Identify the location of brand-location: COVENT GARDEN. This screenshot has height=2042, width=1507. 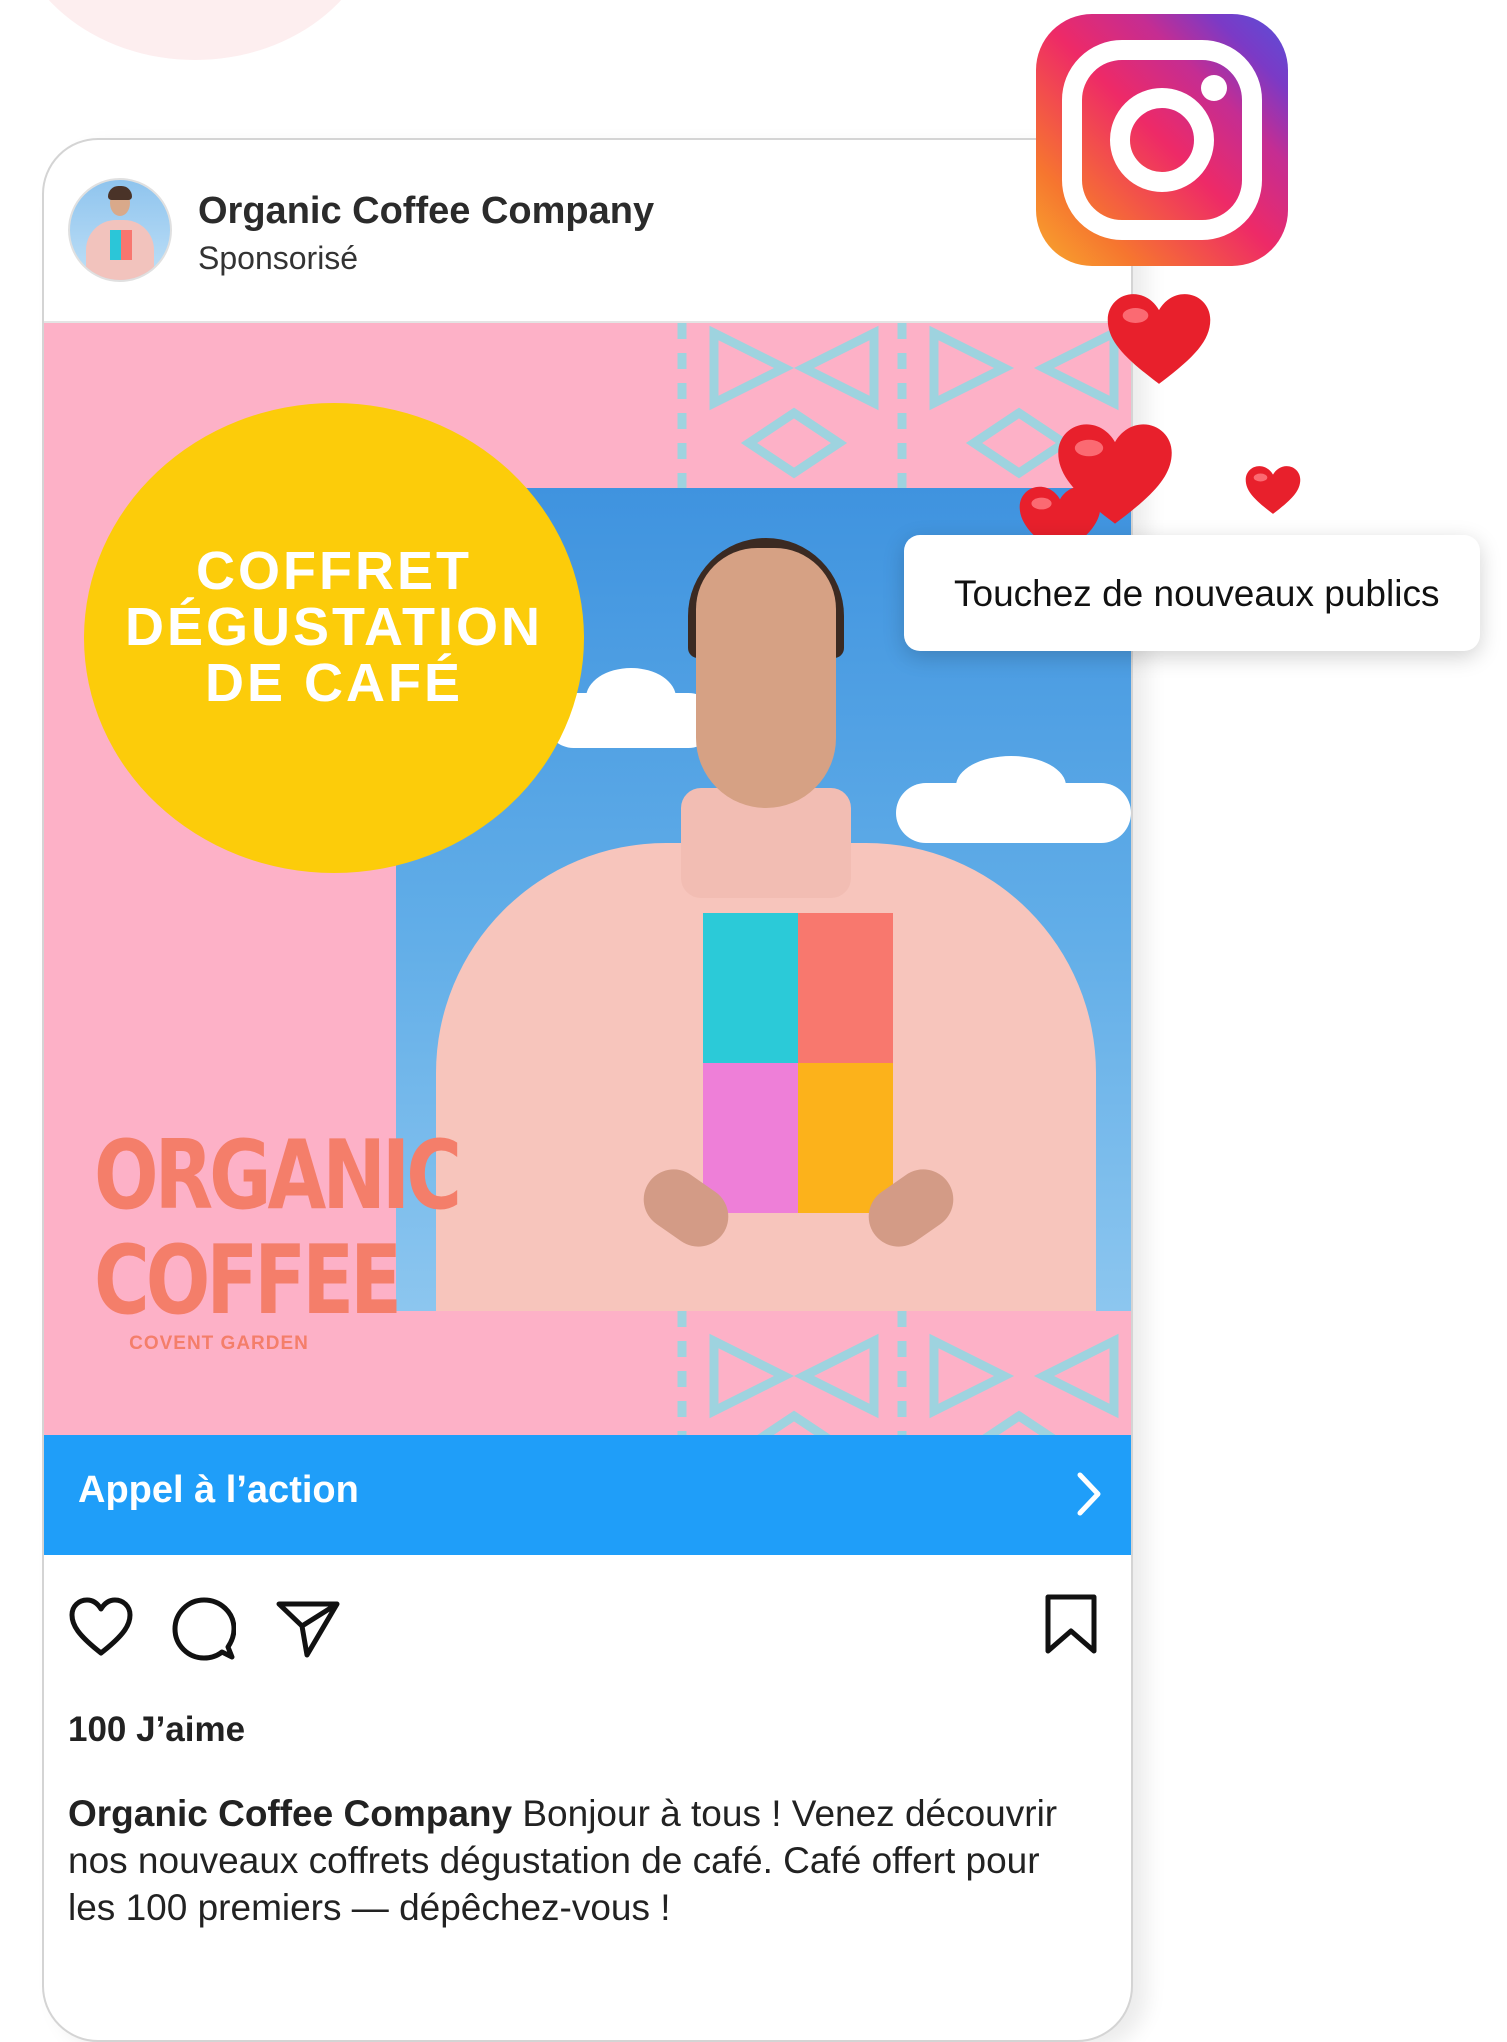
(219, 1343).